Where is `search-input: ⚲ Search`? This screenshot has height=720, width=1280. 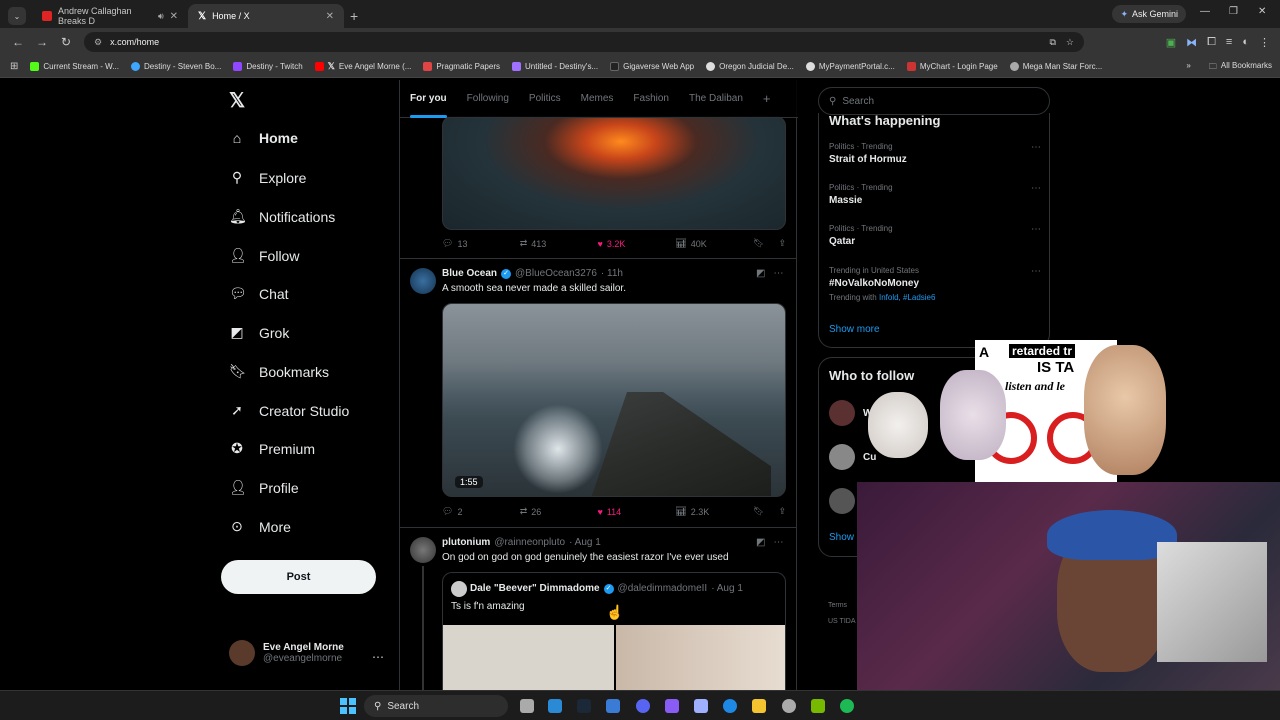
search-input: ⚲ Search is located at coordinates (934, 101).